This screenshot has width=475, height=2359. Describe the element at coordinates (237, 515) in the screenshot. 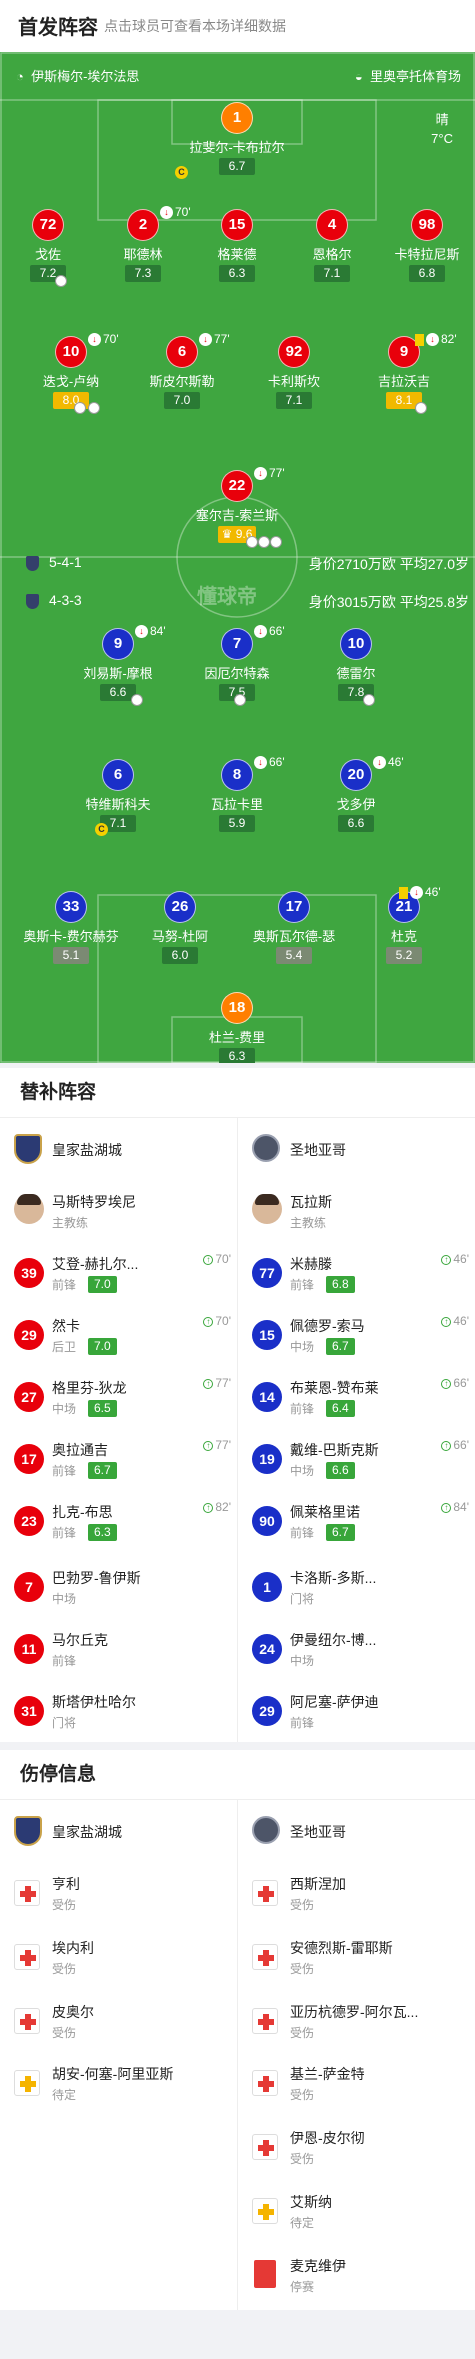

I see `player-name: 塞尔吉-索兰斯` at that location.